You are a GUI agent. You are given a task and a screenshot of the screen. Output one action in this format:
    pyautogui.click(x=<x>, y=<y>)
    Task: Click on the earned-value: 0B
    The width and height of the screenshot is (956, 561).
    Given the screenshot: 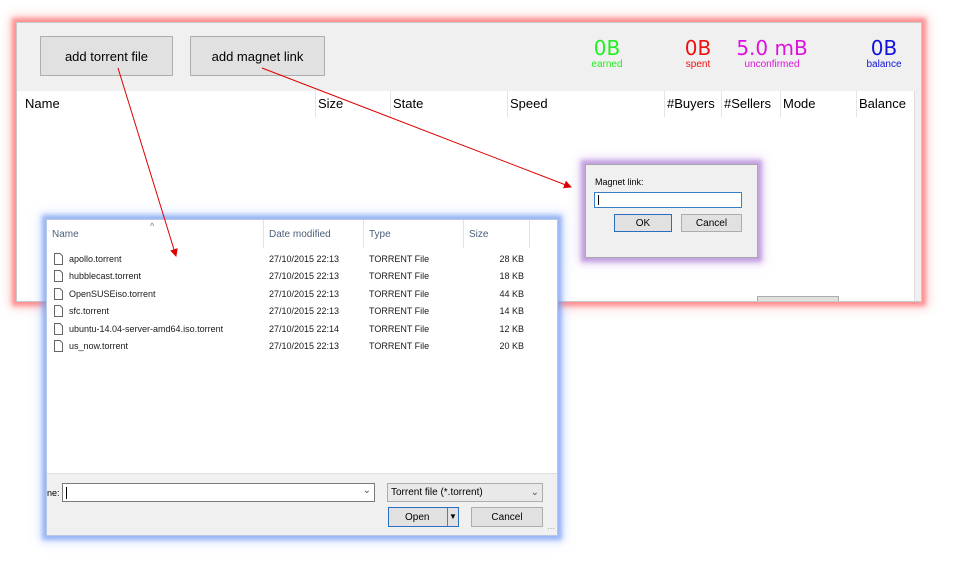 What is the action you would take?
    pyautogui.click(x=607, y=48)
    